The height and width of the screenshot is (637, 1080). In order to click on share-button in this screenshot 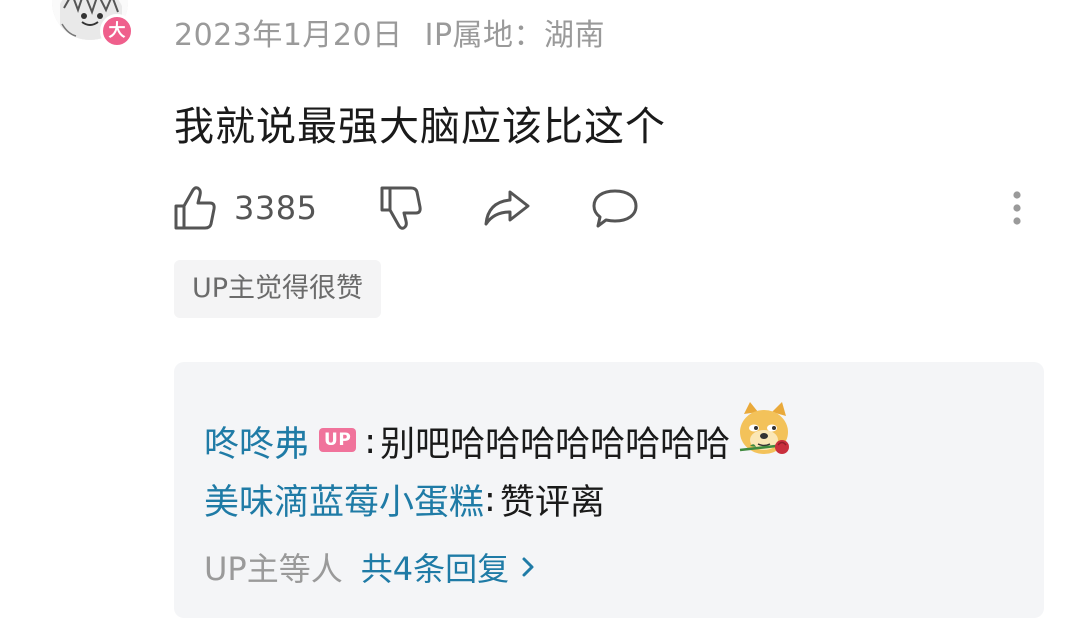, I will do `click(507, 208)`.